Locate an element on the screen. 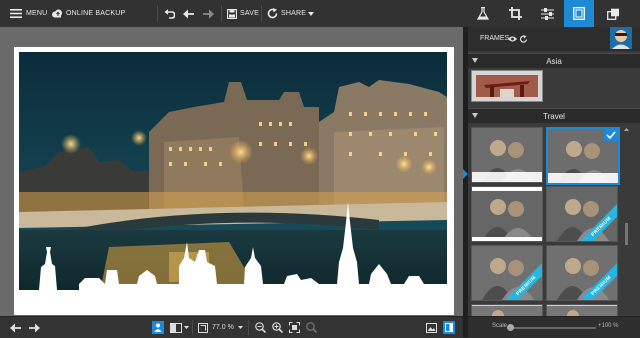  frame-thumbnail-travel-6: PREMIUM is located at coordinates (582, 273).